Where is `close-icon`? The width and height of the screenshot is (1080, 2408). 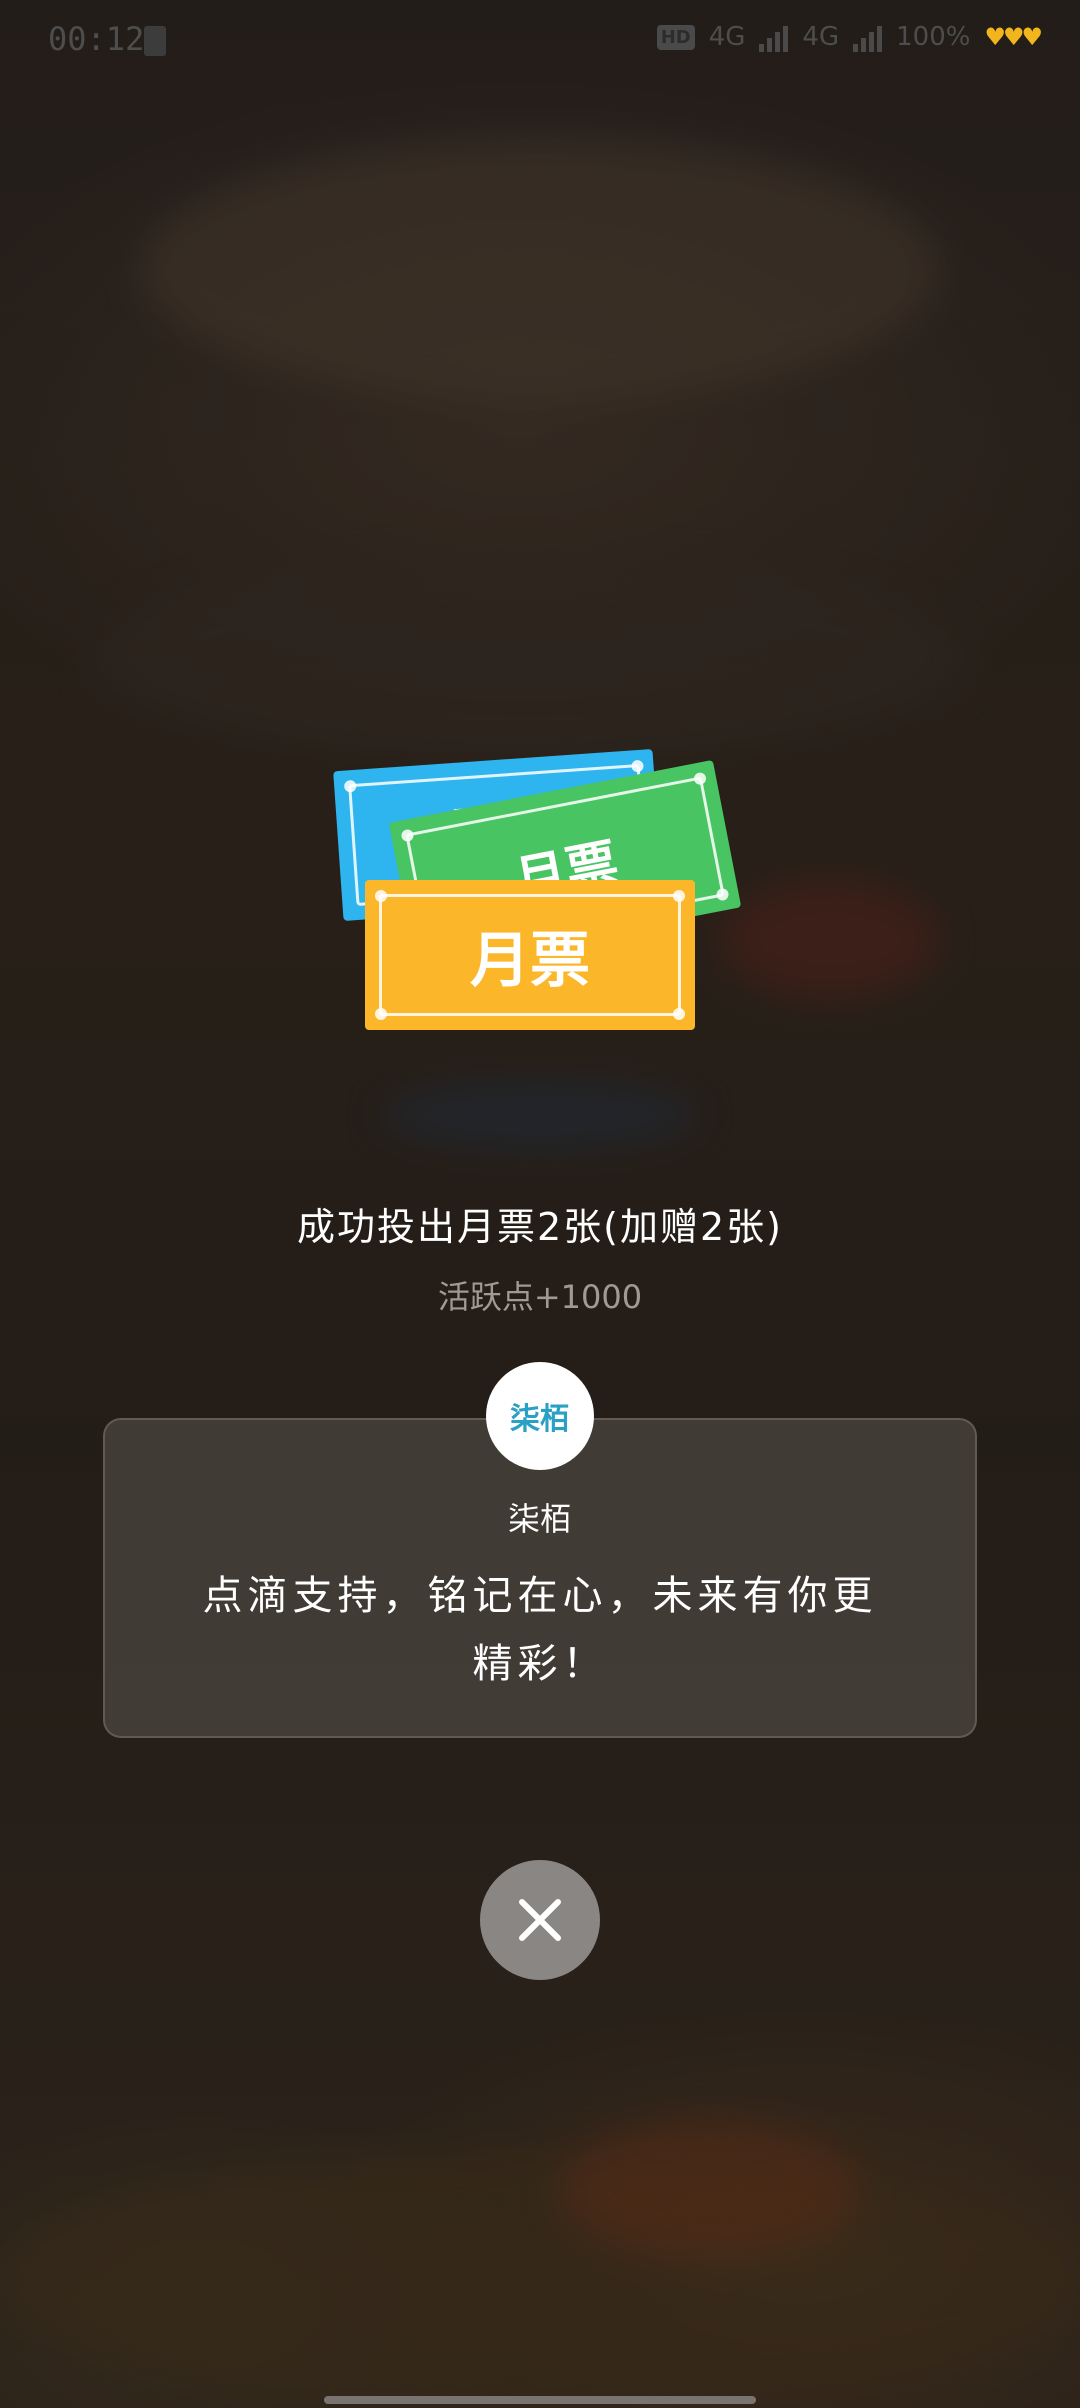 close-icon is located at coordinates (540, 1920).